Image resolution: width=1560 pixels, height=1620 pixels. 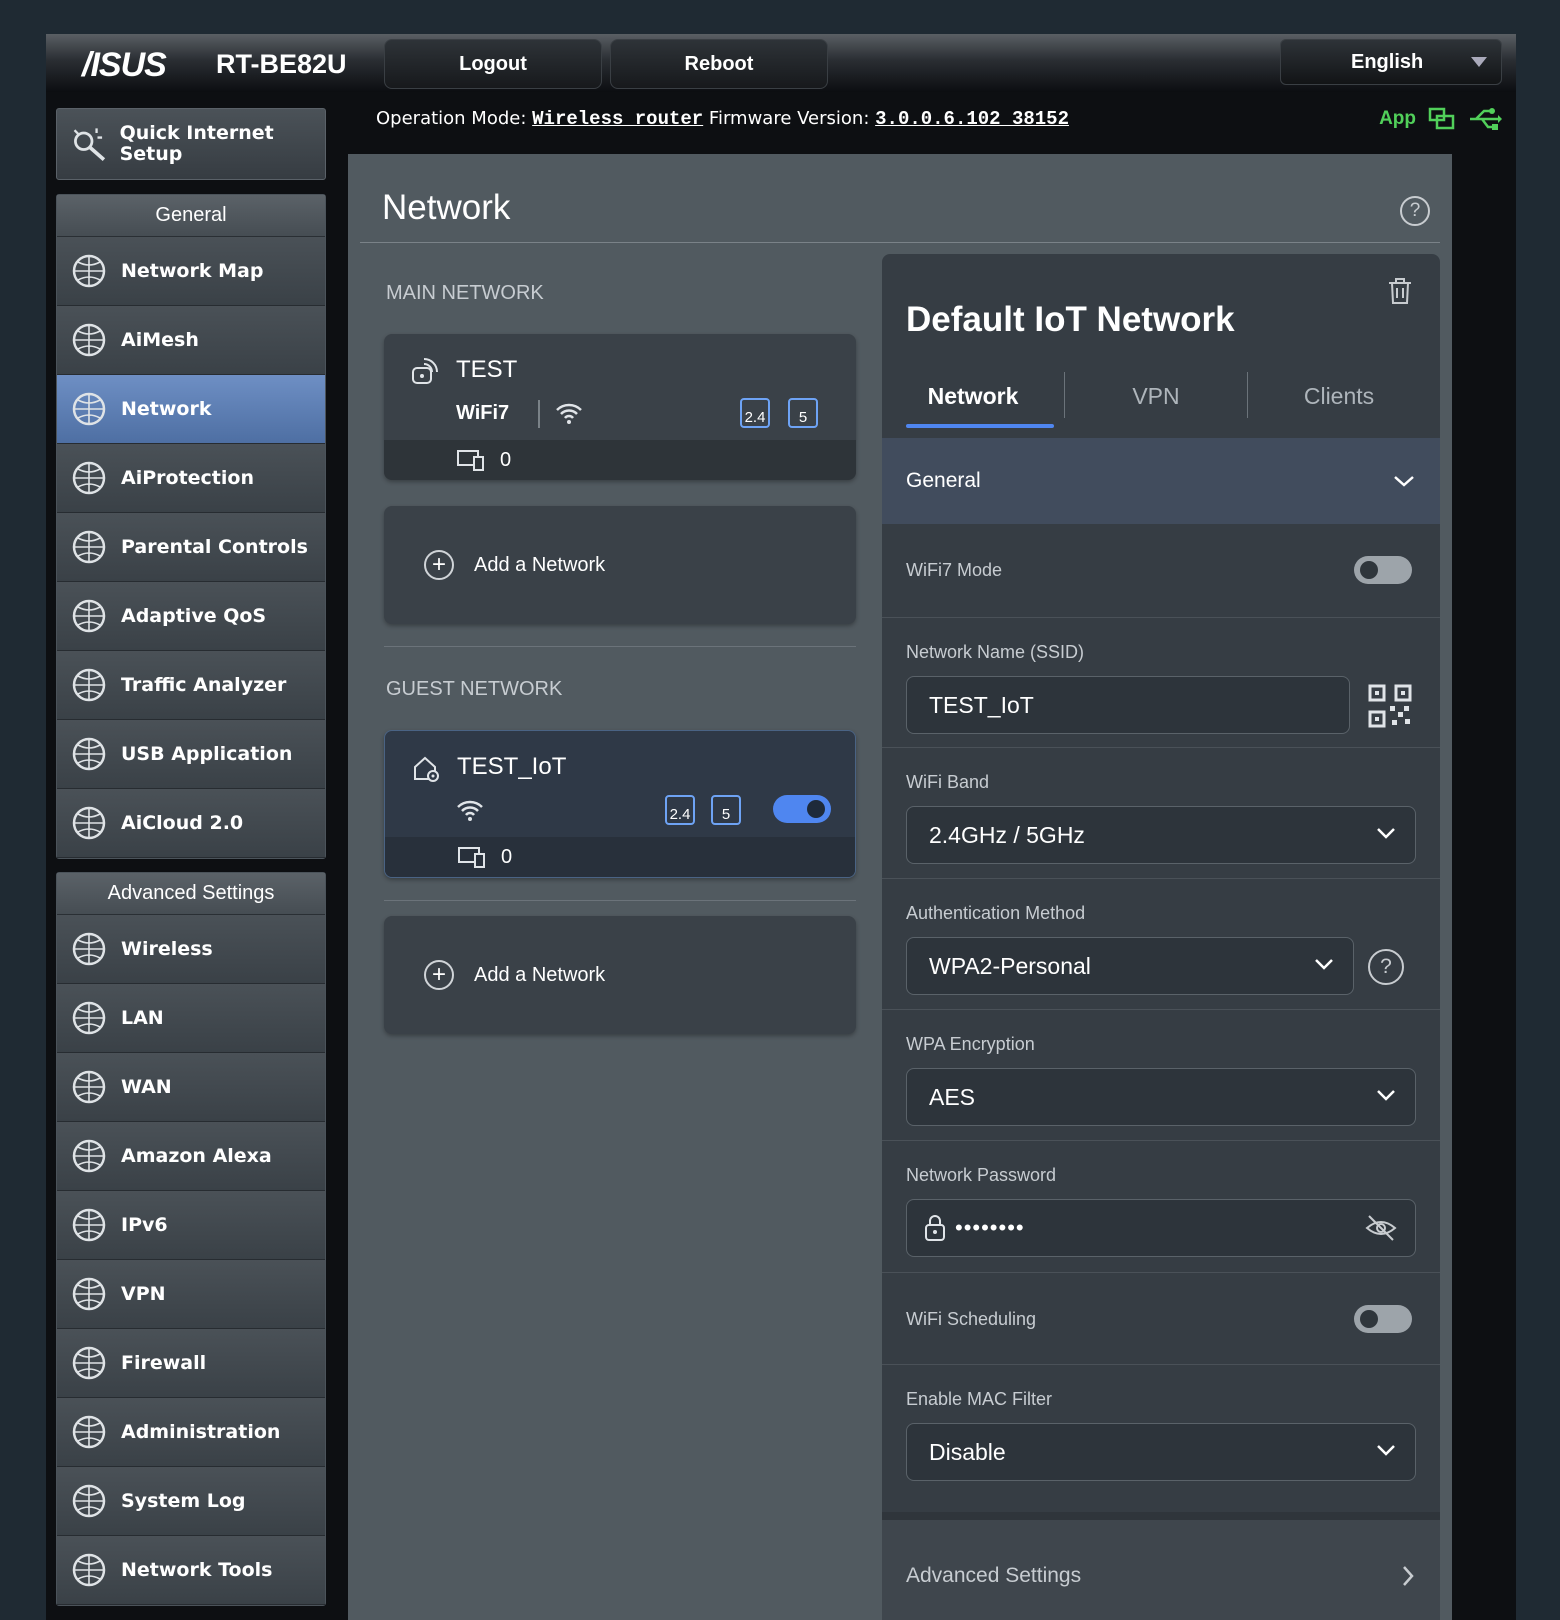 I want to click on wifi-band-label: WiFi Band, so click(x=948, y=782).